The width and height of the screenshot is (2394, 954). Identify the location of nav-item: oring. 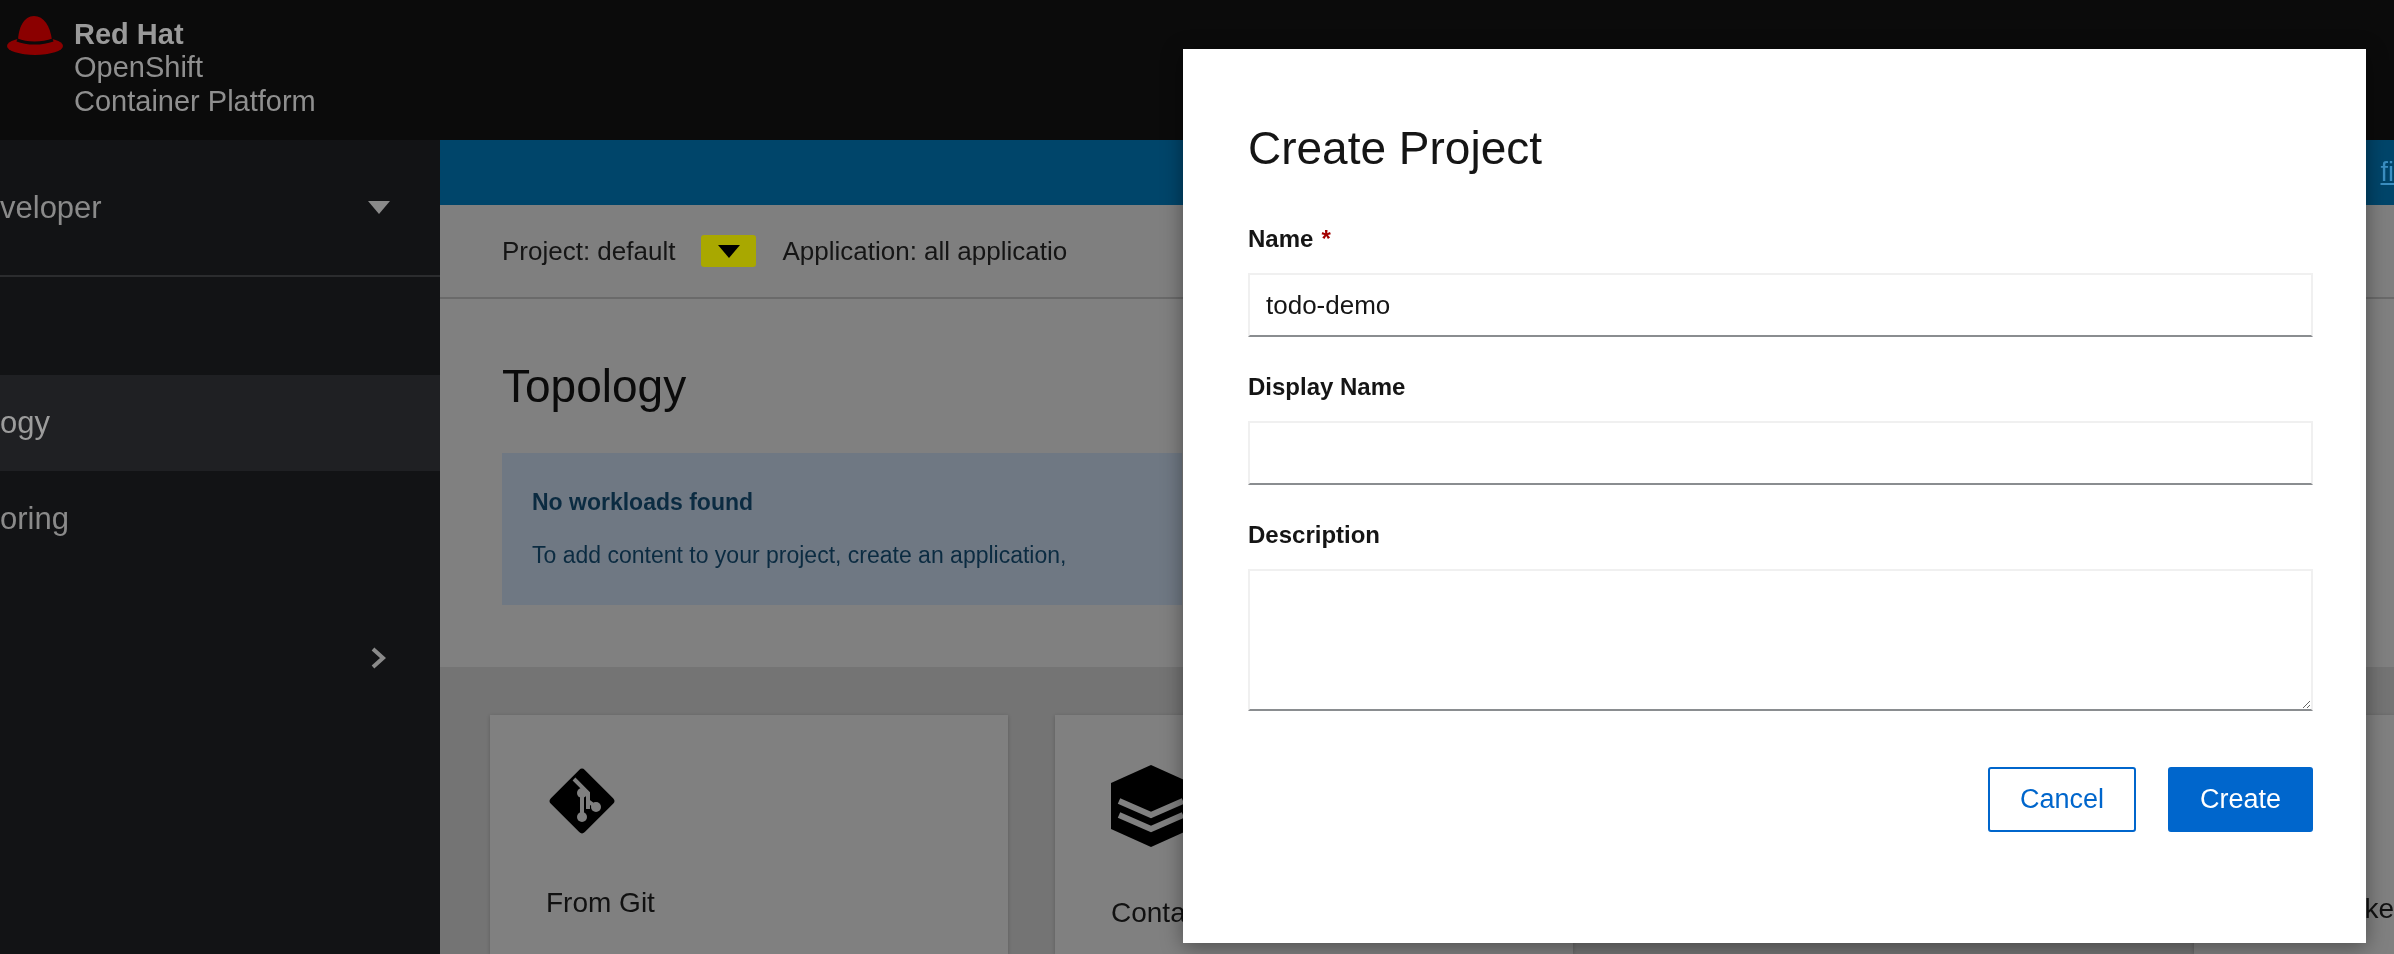
(220, 519).